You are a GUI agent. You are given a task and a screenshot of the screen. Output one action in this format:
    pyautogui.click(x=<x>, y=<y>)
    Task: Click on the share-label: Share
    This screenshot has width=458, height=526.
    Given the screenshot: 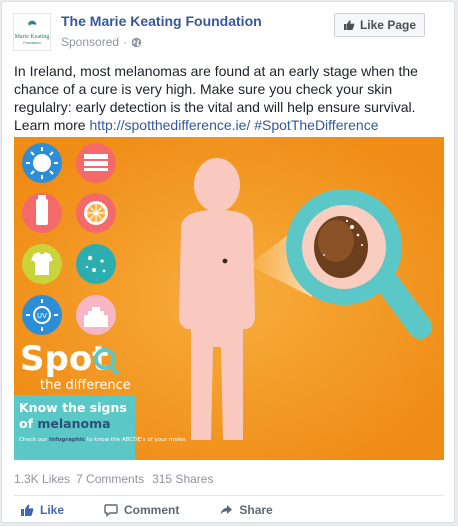 What is the action you would take?
    pyautogui.click(x=256, y=510)
    